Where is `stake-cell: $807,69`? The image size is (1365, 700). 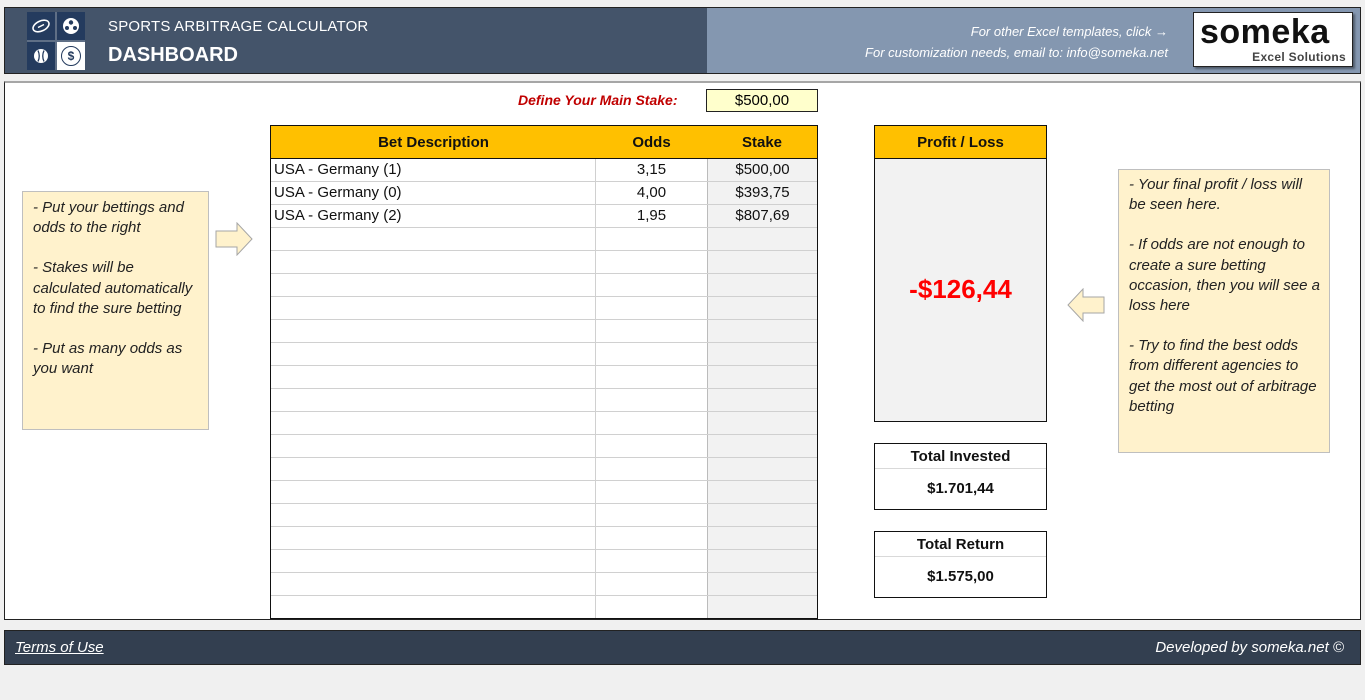
stake-cell: $807,69 is located at coordinates (762, 216).